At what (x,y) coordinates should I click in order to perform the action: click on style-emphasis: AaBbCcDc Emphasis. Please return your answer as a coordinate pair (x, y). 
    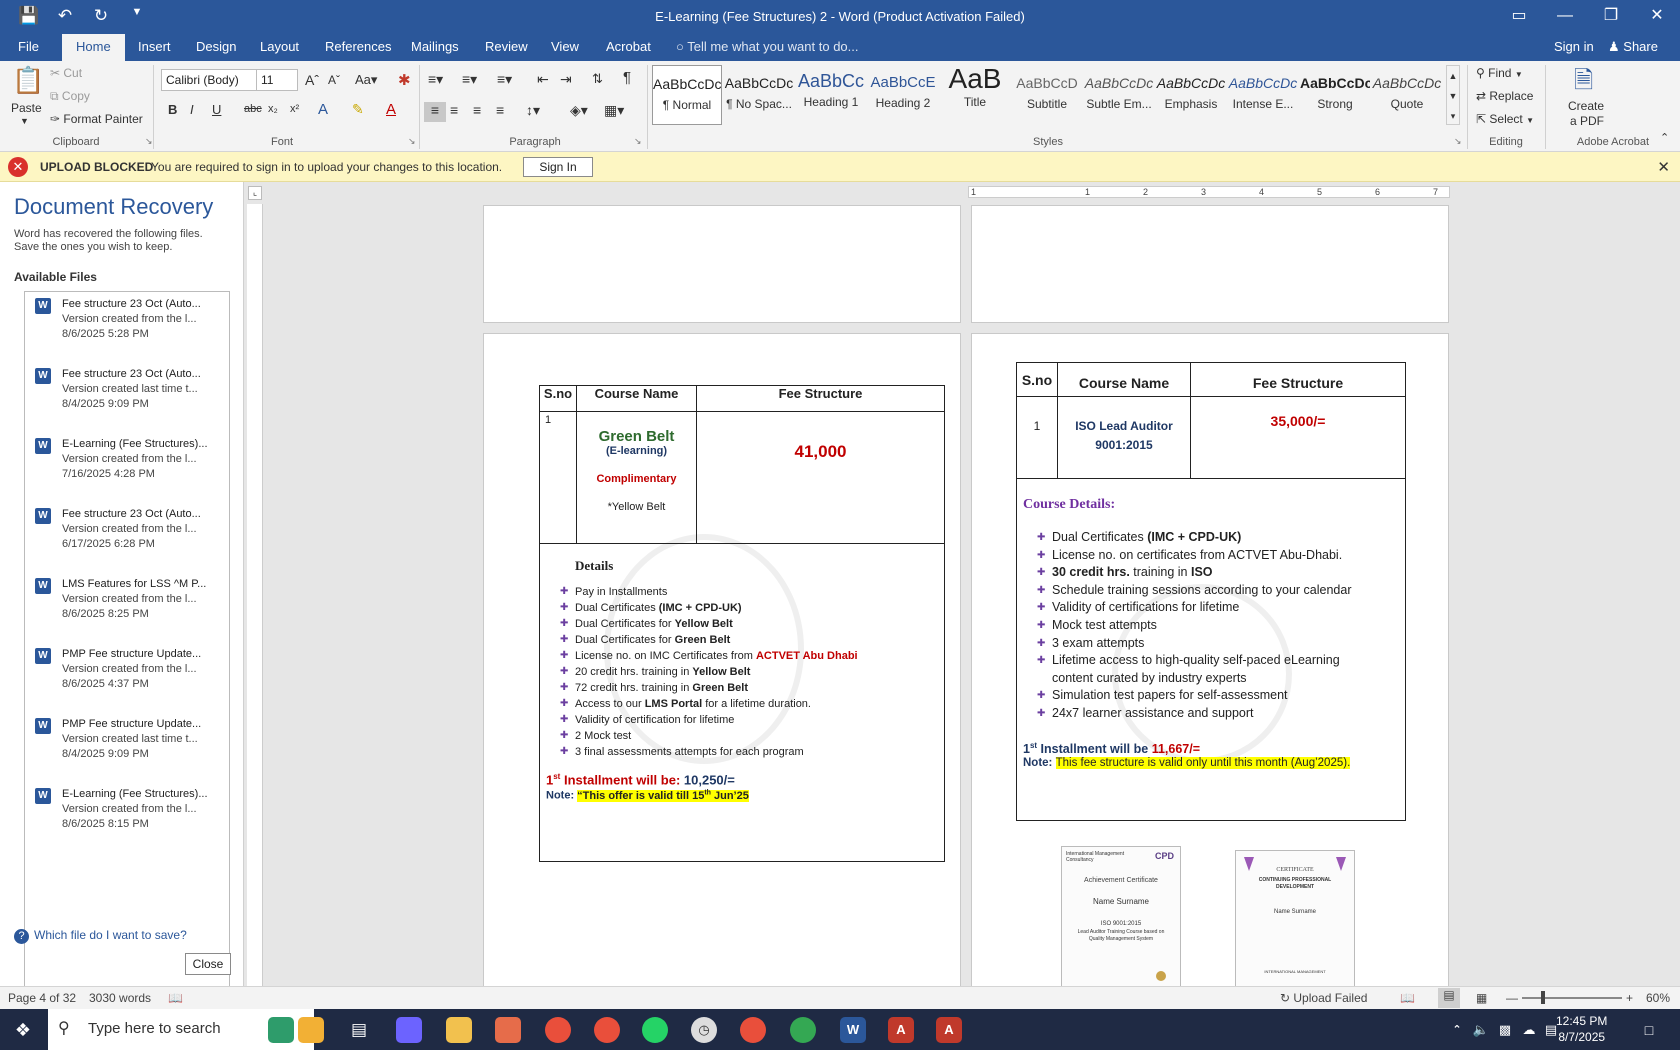
    Looking at the image, I should click on (1191, 95).